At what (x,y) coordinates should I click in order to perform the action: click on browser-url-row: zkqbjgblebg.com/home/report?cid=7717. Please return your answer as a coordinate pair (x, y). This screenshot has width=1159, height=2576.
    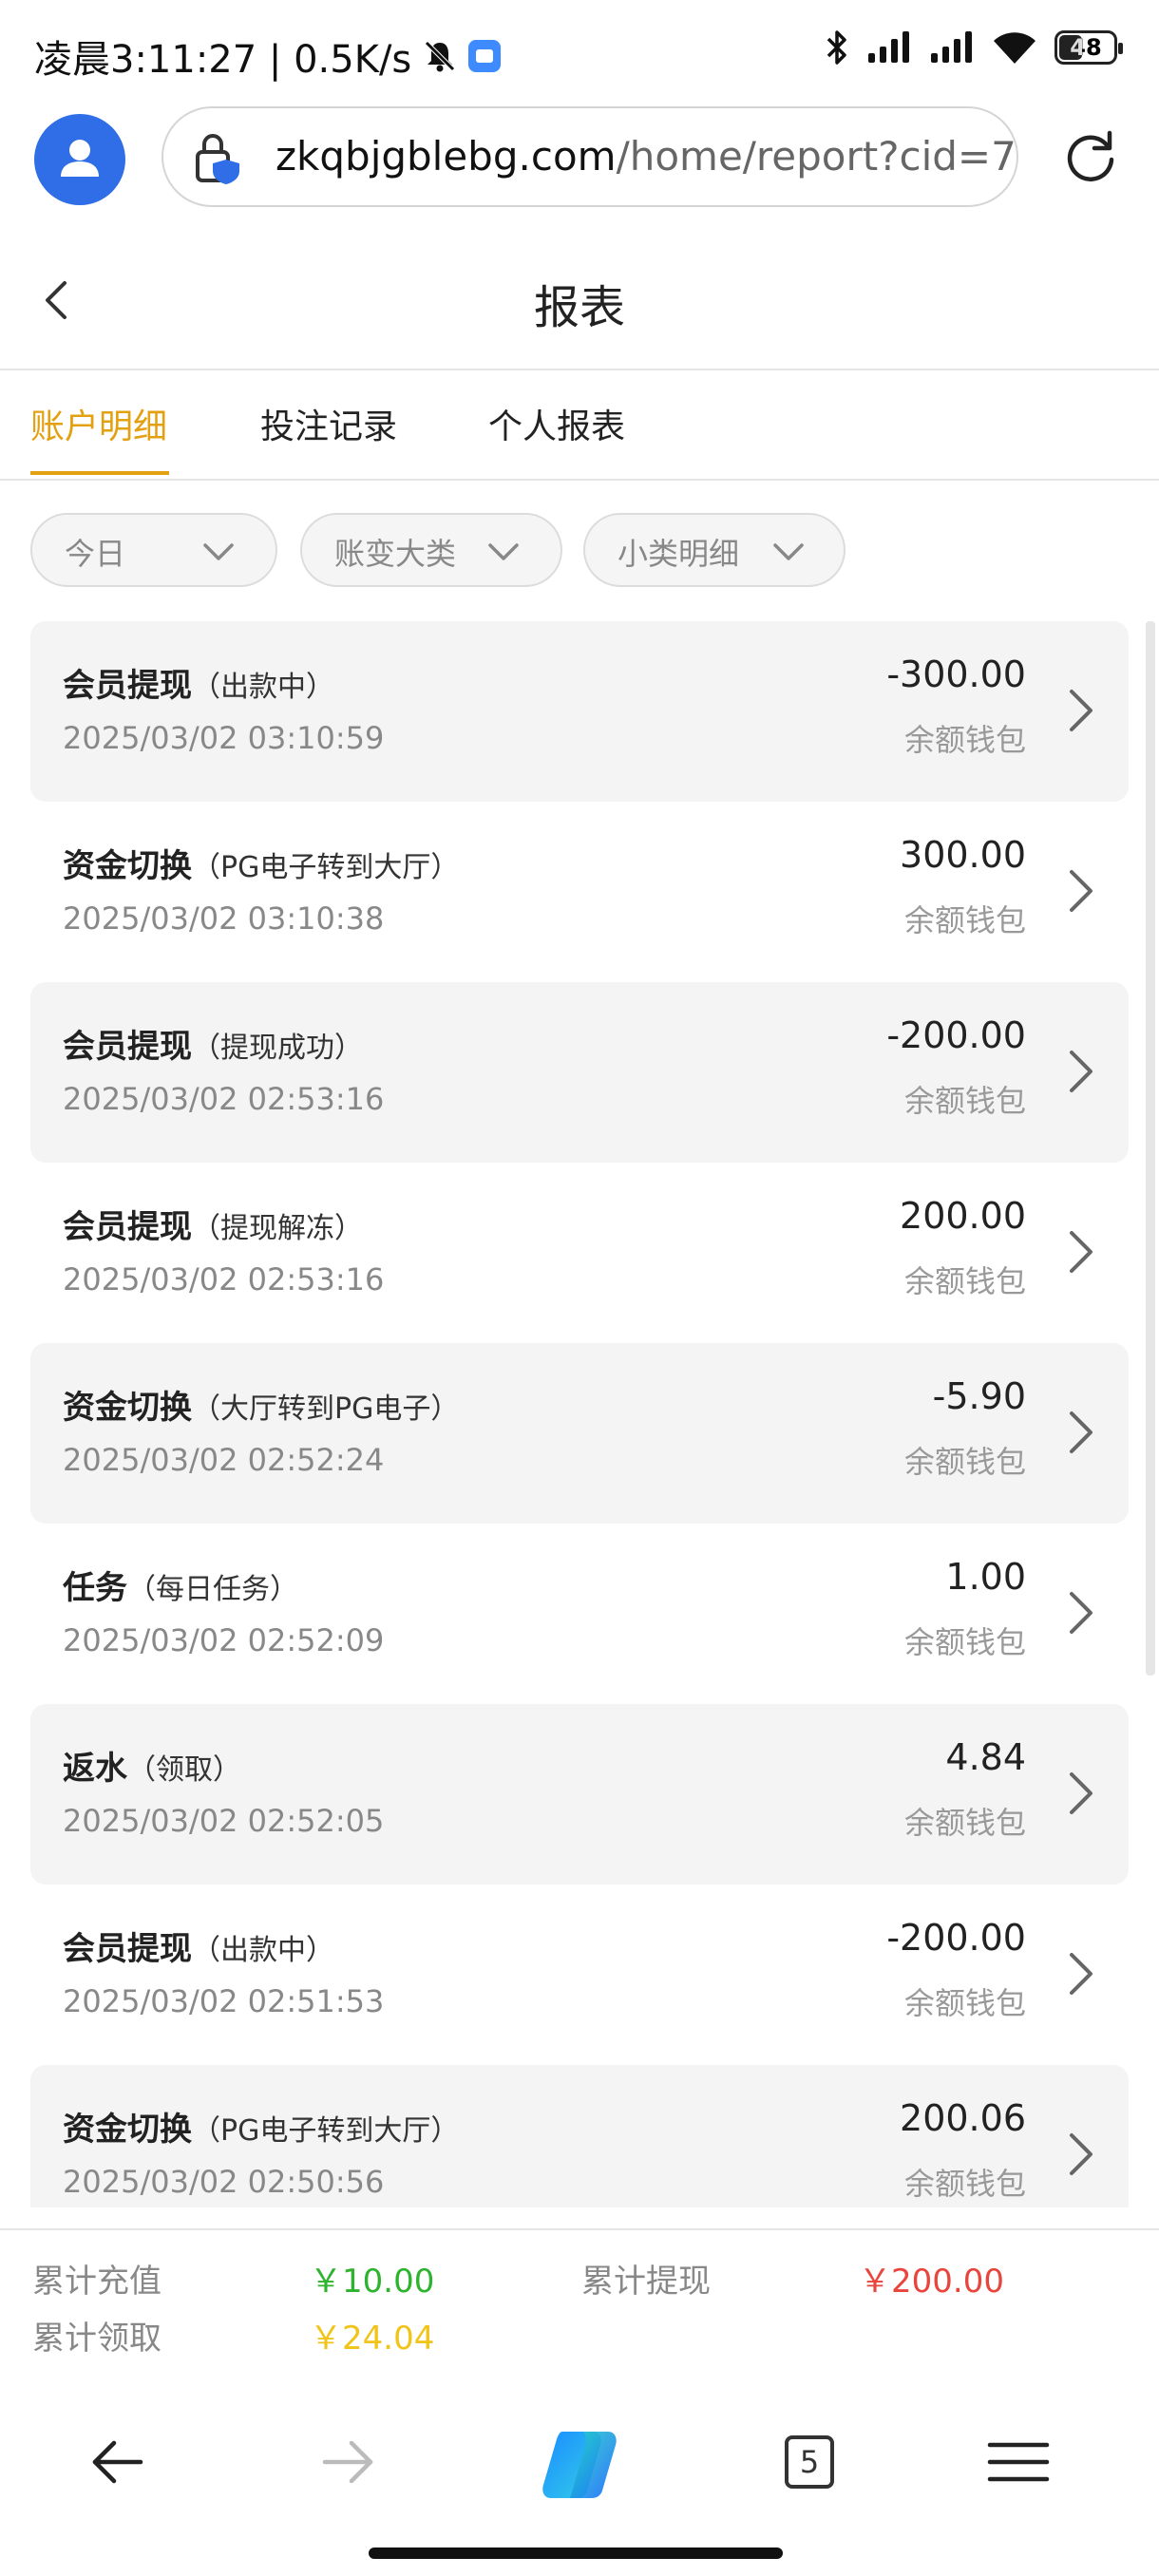
    Looking at the image, I should click on (579, 160).